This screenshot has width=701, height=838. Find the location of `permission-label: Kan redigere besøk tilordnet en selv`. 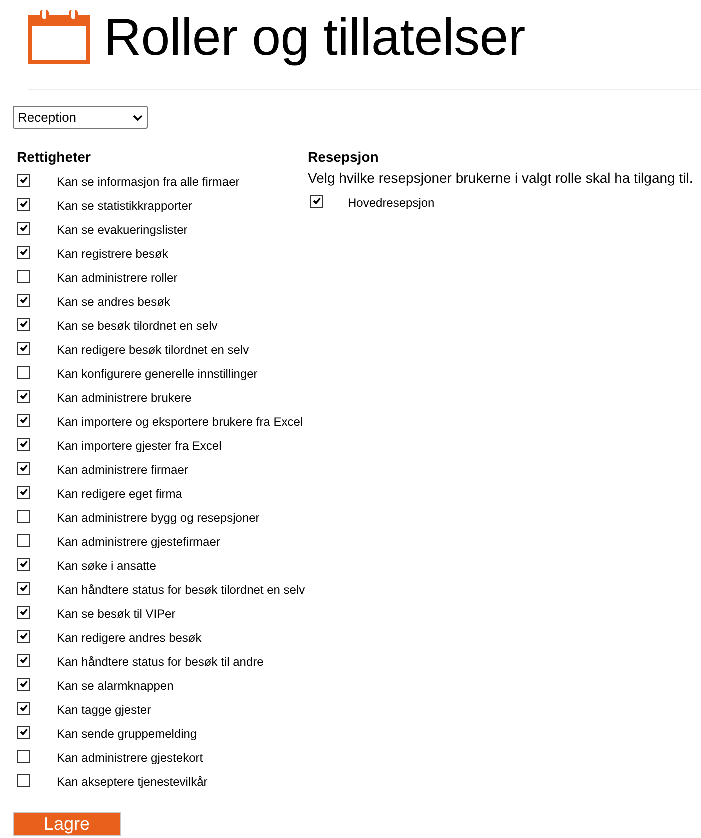

permission-label: Kan redigere besøk tilordnet en selv is located at coordinates (153, 350).